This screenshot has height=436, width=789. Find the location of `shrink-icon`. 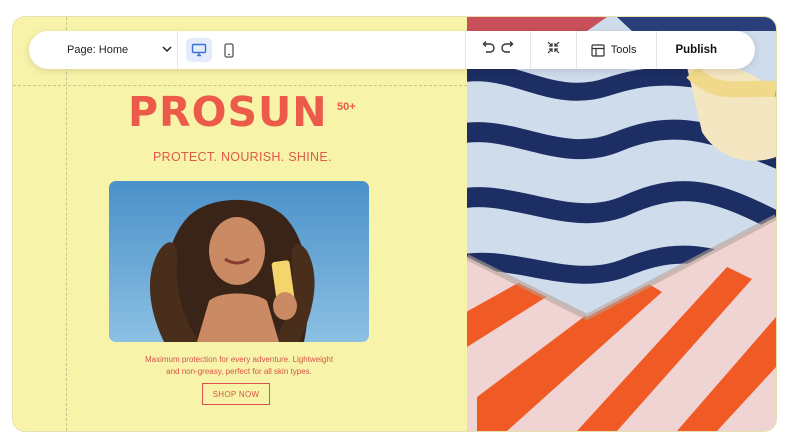

shrink-icon is located at coordinates (553, 50).